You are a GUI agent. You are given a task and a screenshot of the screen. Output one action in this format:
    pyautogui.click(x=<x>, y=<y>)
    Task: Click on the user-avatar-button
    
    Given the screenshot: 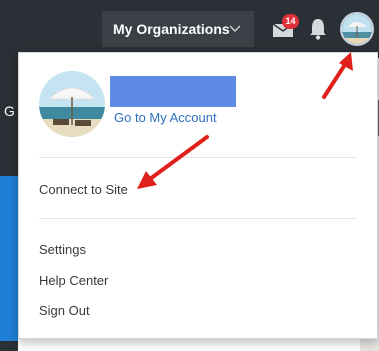 What is the action you would take?
    pyautogui.click(x=357, y=29)
    